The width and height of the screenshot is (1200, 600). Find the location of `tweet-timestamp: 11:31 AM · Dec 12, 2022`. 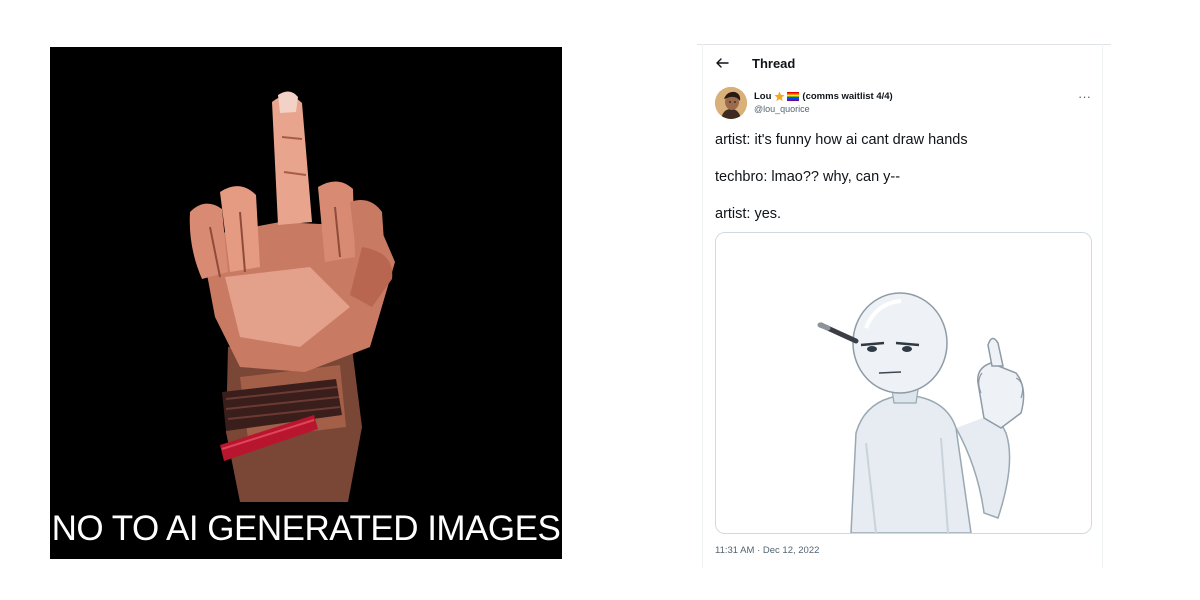

tweet-timestamp: 11:31 AM · Dec 12, 2022 is located at coordinates (767, 550).